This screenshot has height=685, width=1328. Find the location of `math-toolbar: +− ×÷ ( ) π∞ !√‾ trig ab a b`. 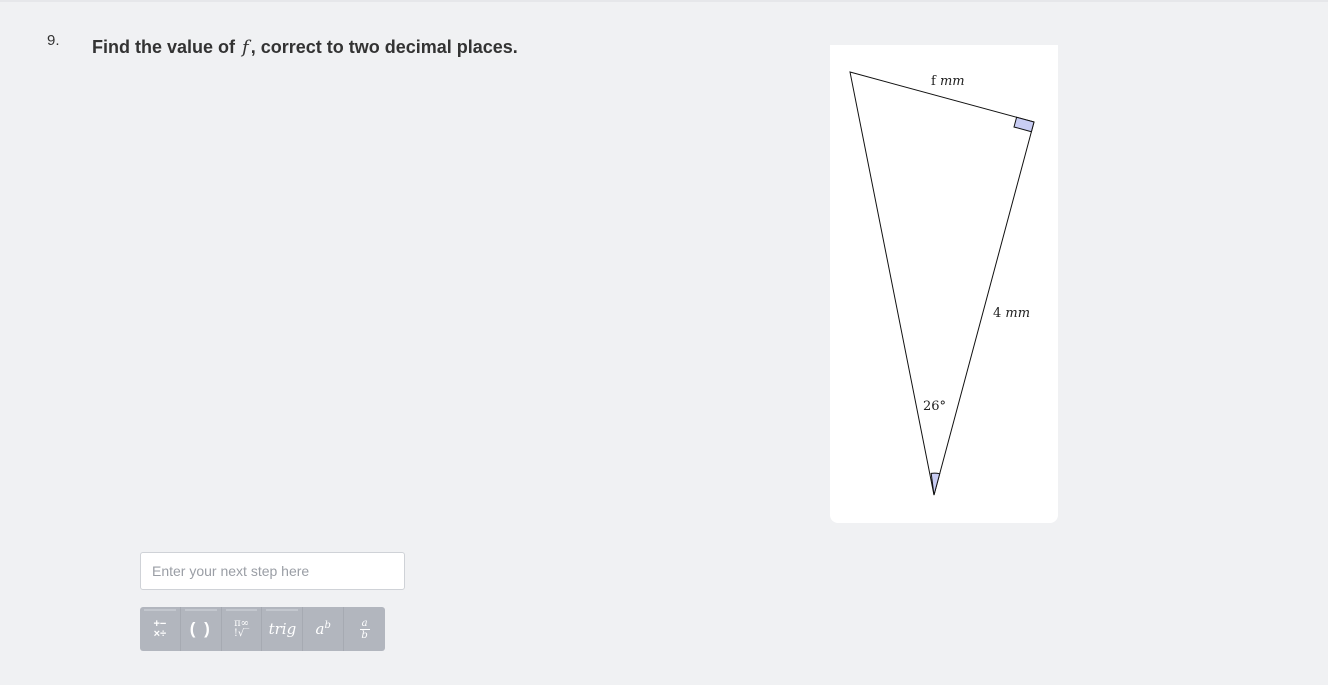

math-toolbar: +− ×÷ ( ) π∞ !√‾ trig ab a b is located at coordinates (262, 629).